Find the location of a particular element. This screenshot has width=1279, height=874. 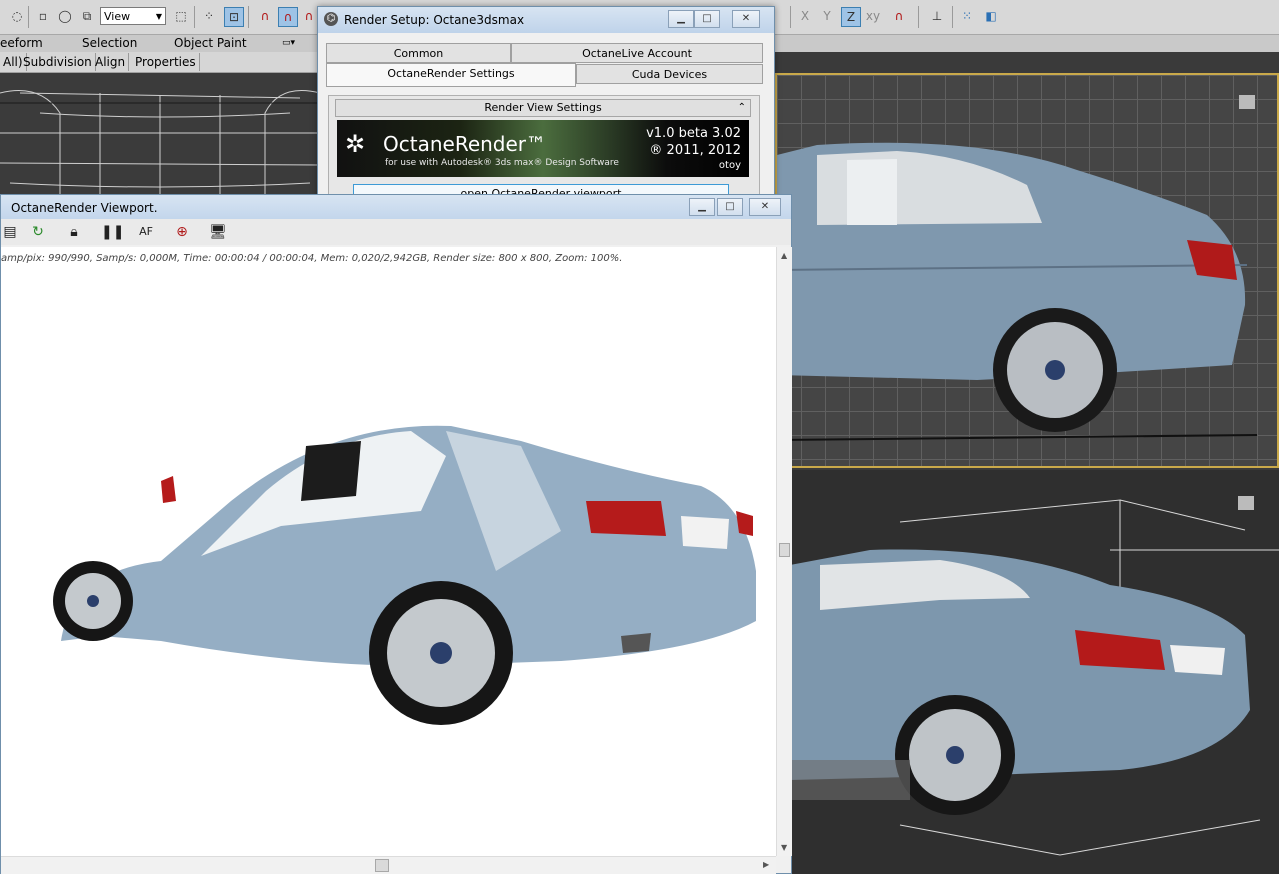

vertical-scroll-thumb is located at coordinates (784, 550).